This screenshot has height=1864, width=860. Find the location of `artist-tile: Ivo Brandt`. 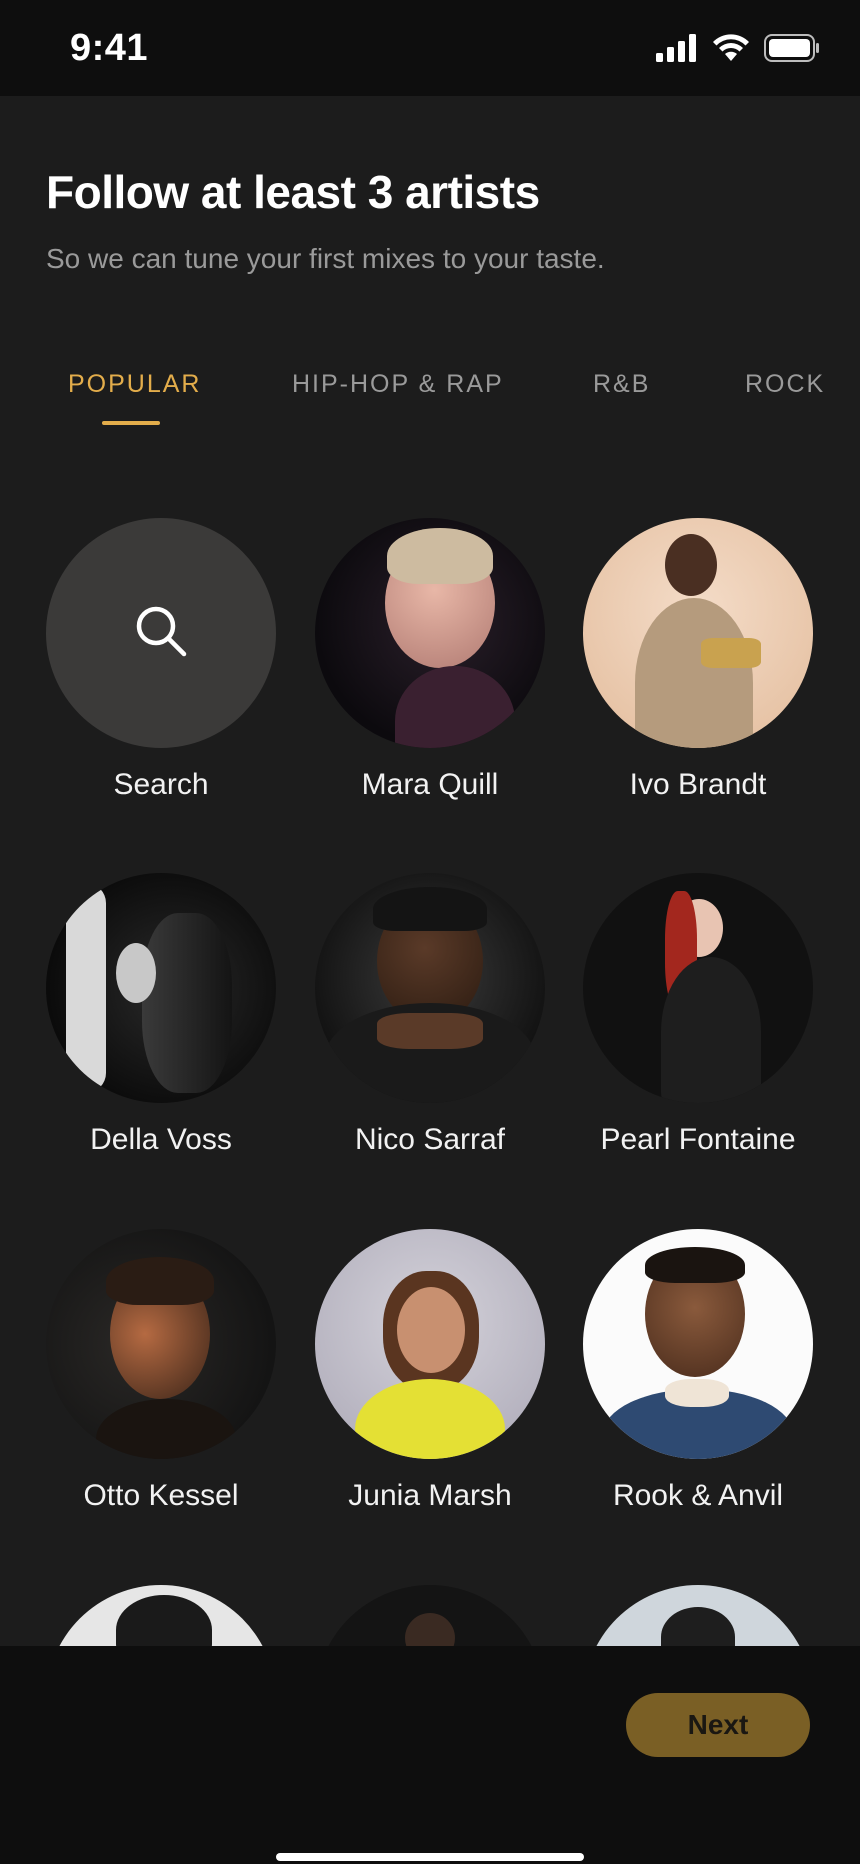

artist-tile: Ivo Brandt is located at coordinates (698, 660).